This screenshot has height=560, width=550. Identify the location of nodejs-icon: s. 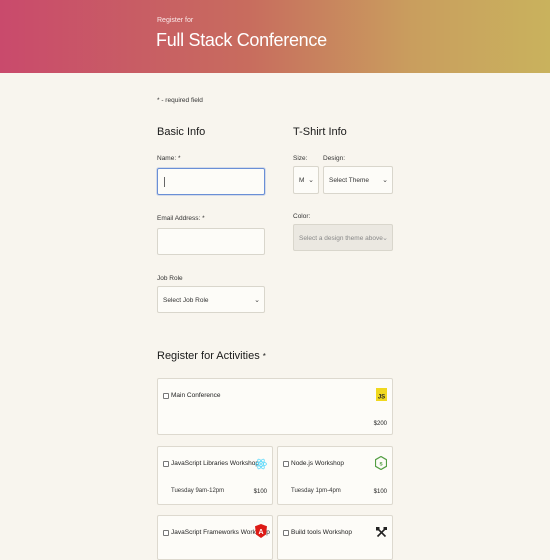
(381, 465).